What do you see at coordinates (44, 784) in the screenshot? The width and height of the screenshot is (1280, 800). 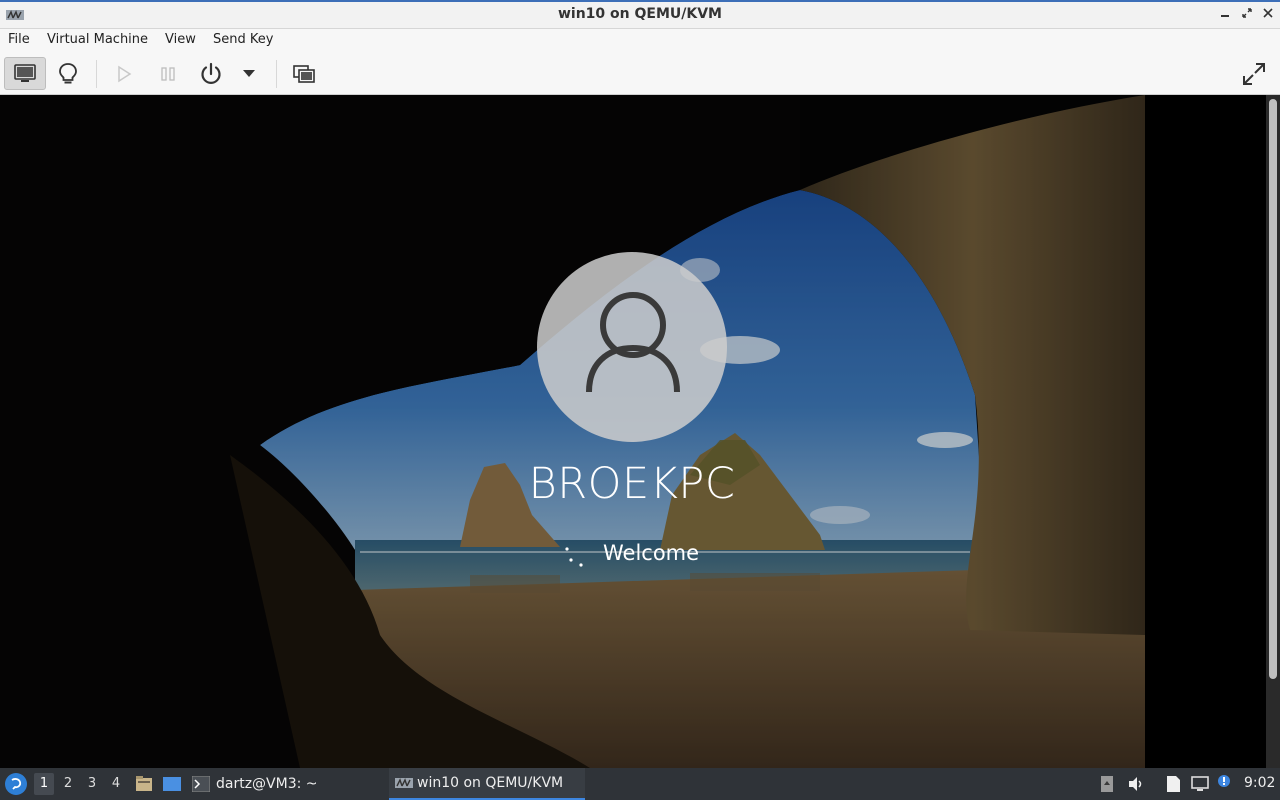 I see `workspace-1: 1` at bounding box center [44, 784].